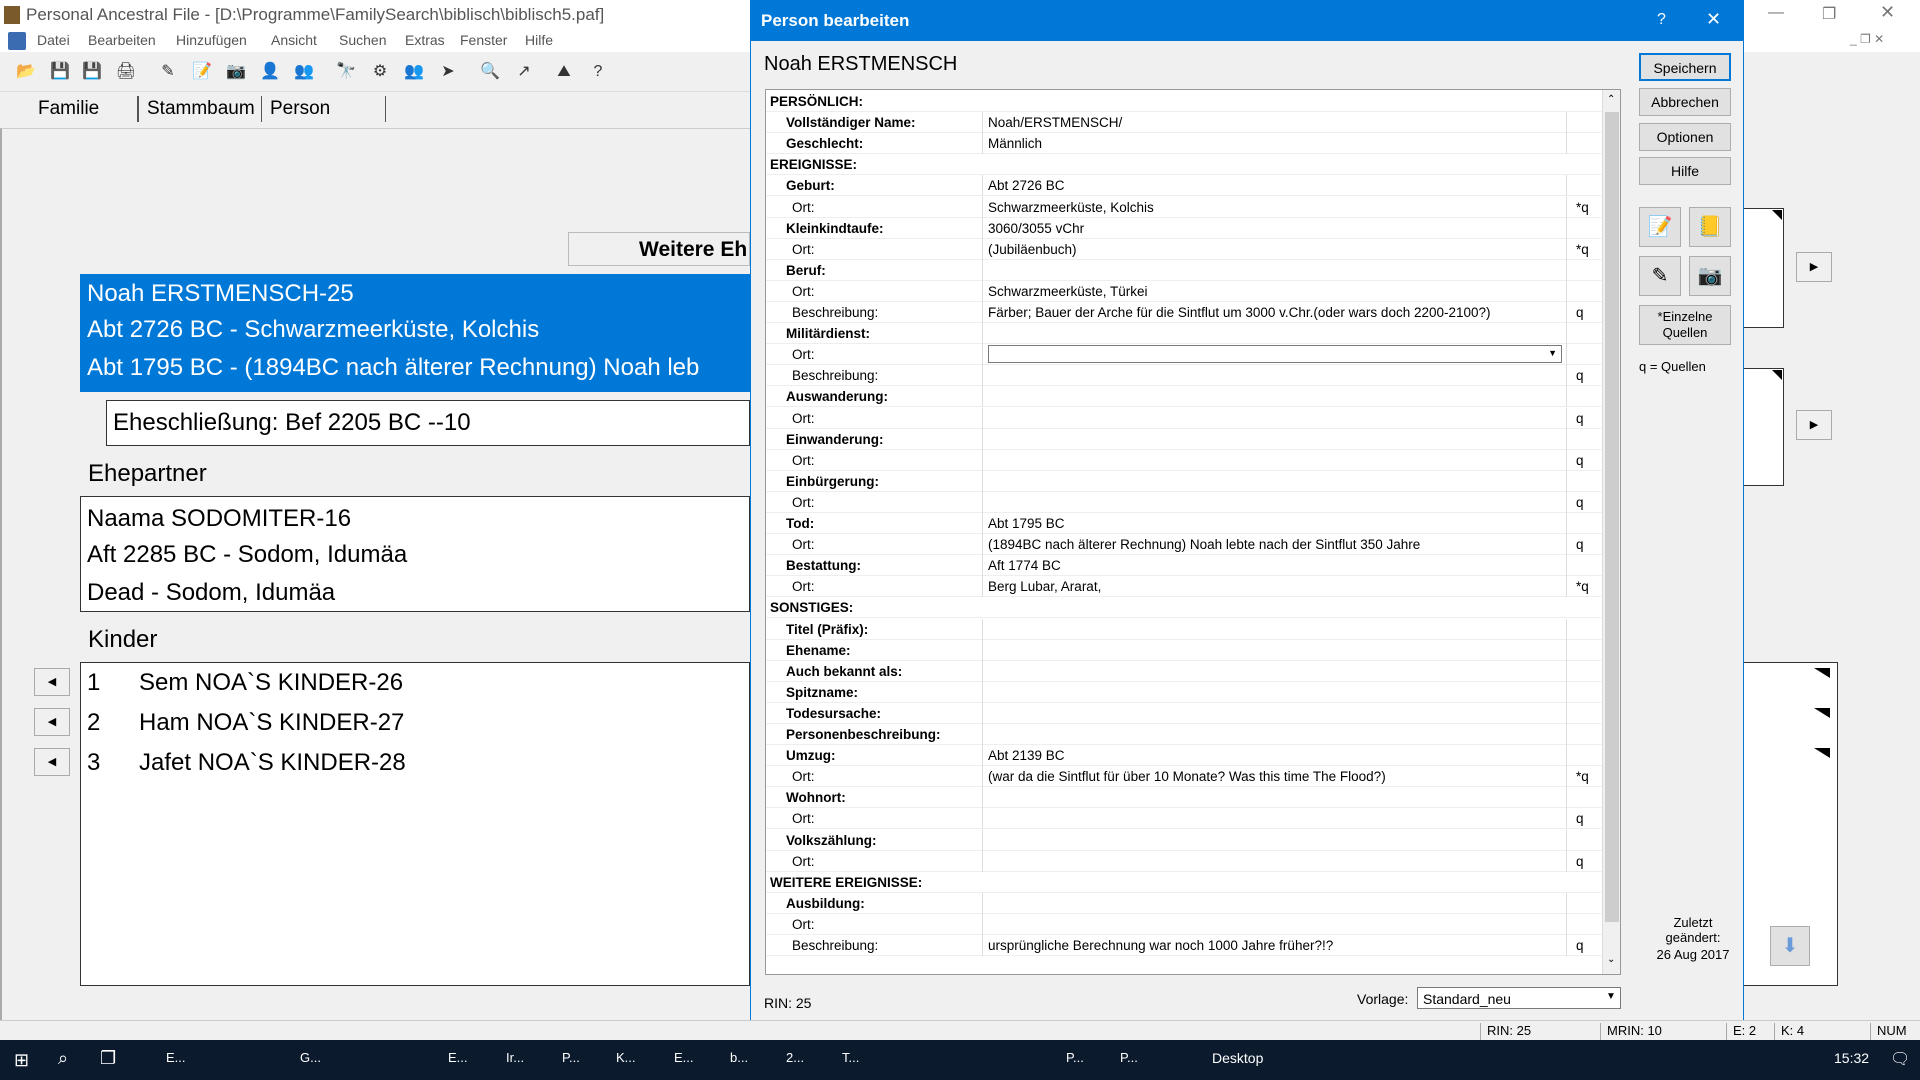 The height and width of the screenshot is (1080, 1920). What do you see at coordinates (1184, 713) in the screenshot?
I see `field-row: Todesursache:` at bounding box center [1184, 713].